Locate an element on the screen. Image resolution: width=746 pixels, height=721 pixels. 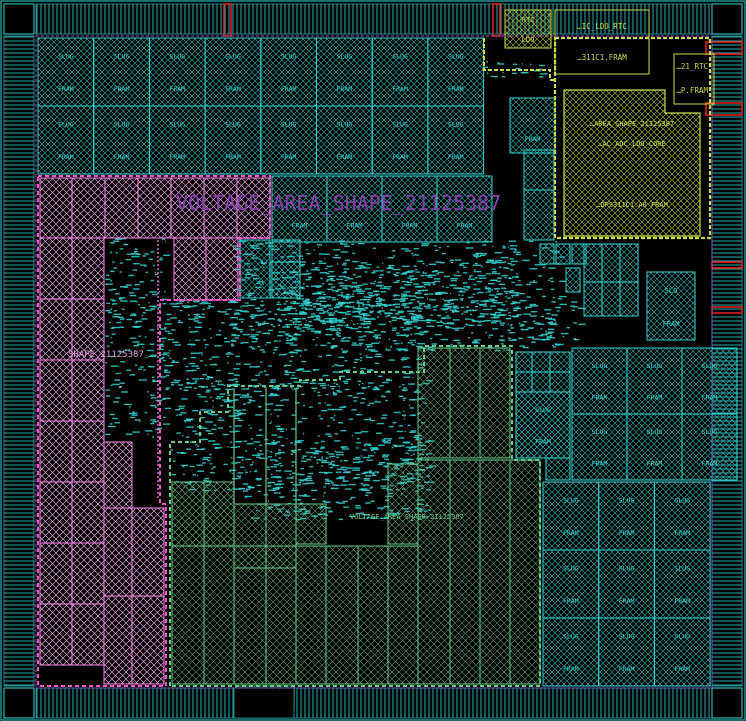
tiny-ldo-label: LDO is located at coordinates (528, 40).